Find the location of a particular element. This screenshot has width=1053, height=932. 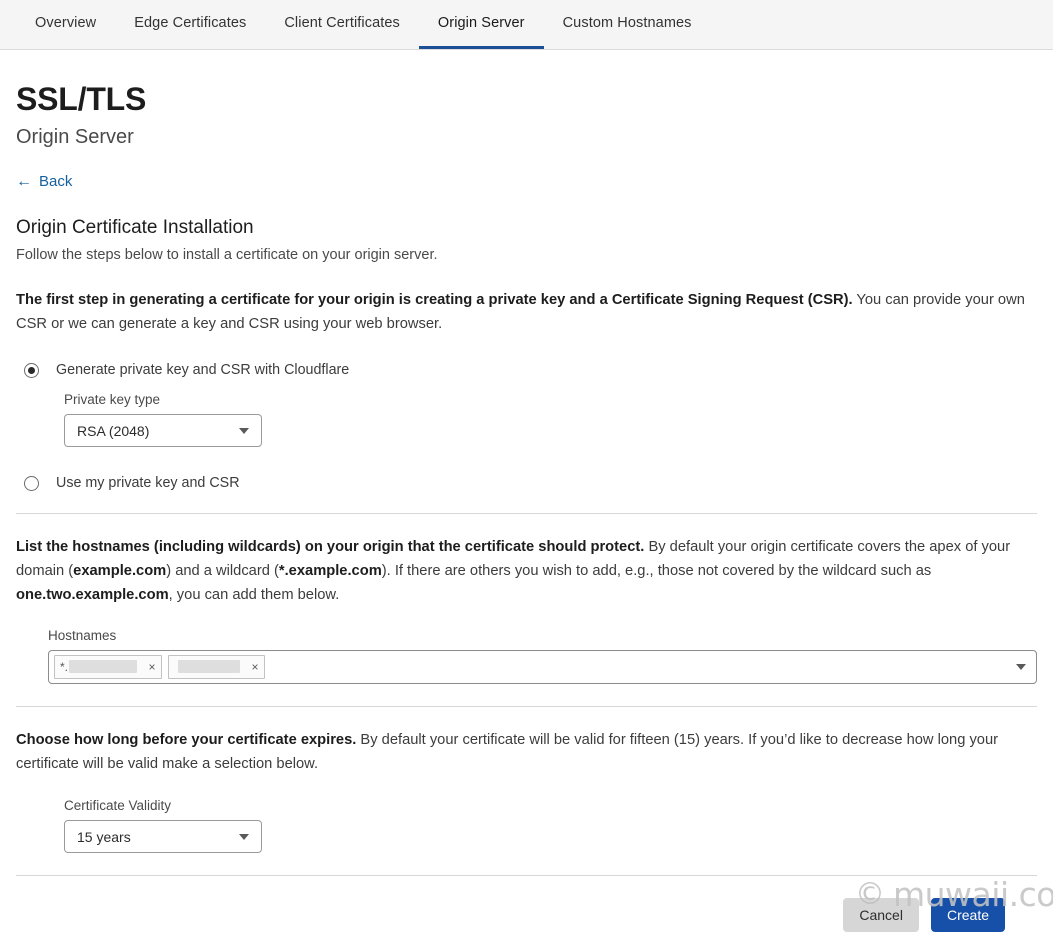

tab-label: Client Certificates is located at coordinates (342, 23).